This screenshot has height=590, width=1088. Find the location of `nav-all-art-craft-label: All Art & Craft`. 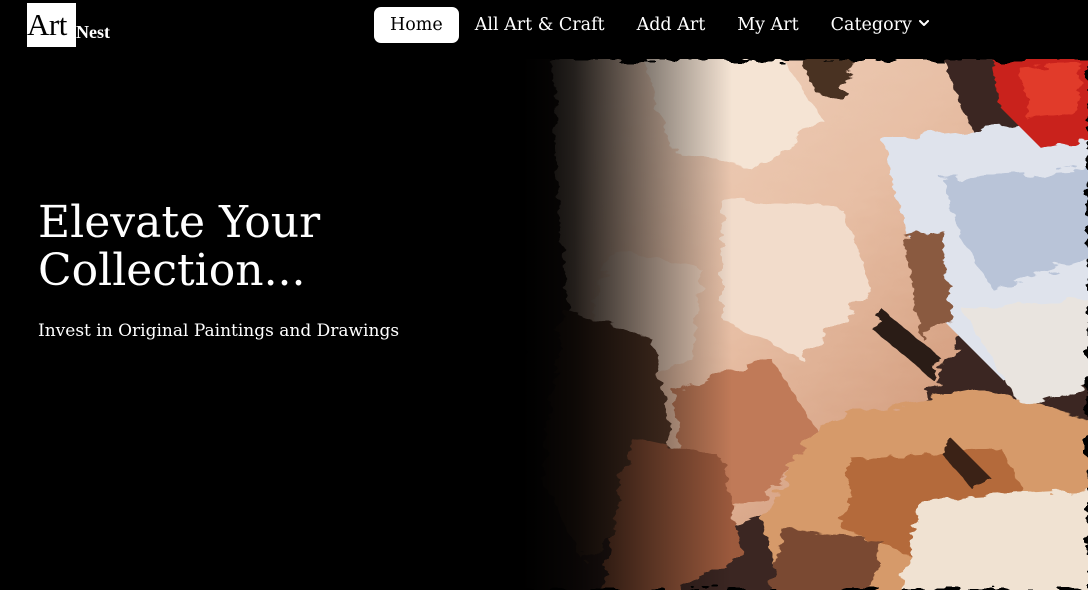

nav-all-art-craft-label: All Art & Craft is located at coordinates (539, 25).